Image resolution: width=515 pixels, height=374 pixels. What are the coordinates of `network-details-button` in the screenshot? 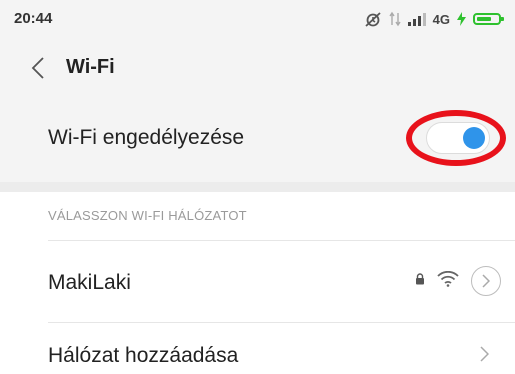 It's located at (486, 281).